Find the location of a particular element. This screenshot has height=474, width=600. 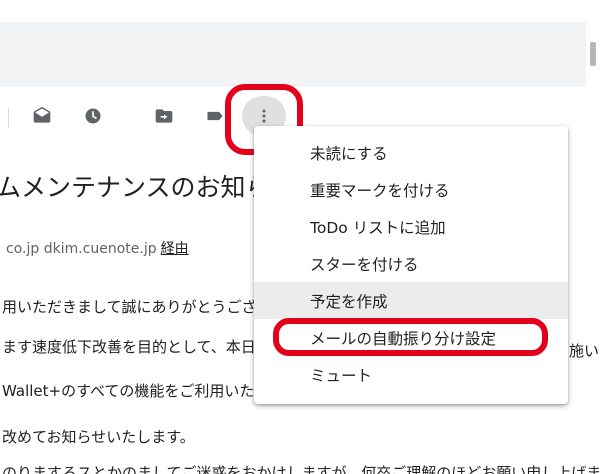

menu-item-create-event: 予定を作成 is located at coordinates (411, 300).